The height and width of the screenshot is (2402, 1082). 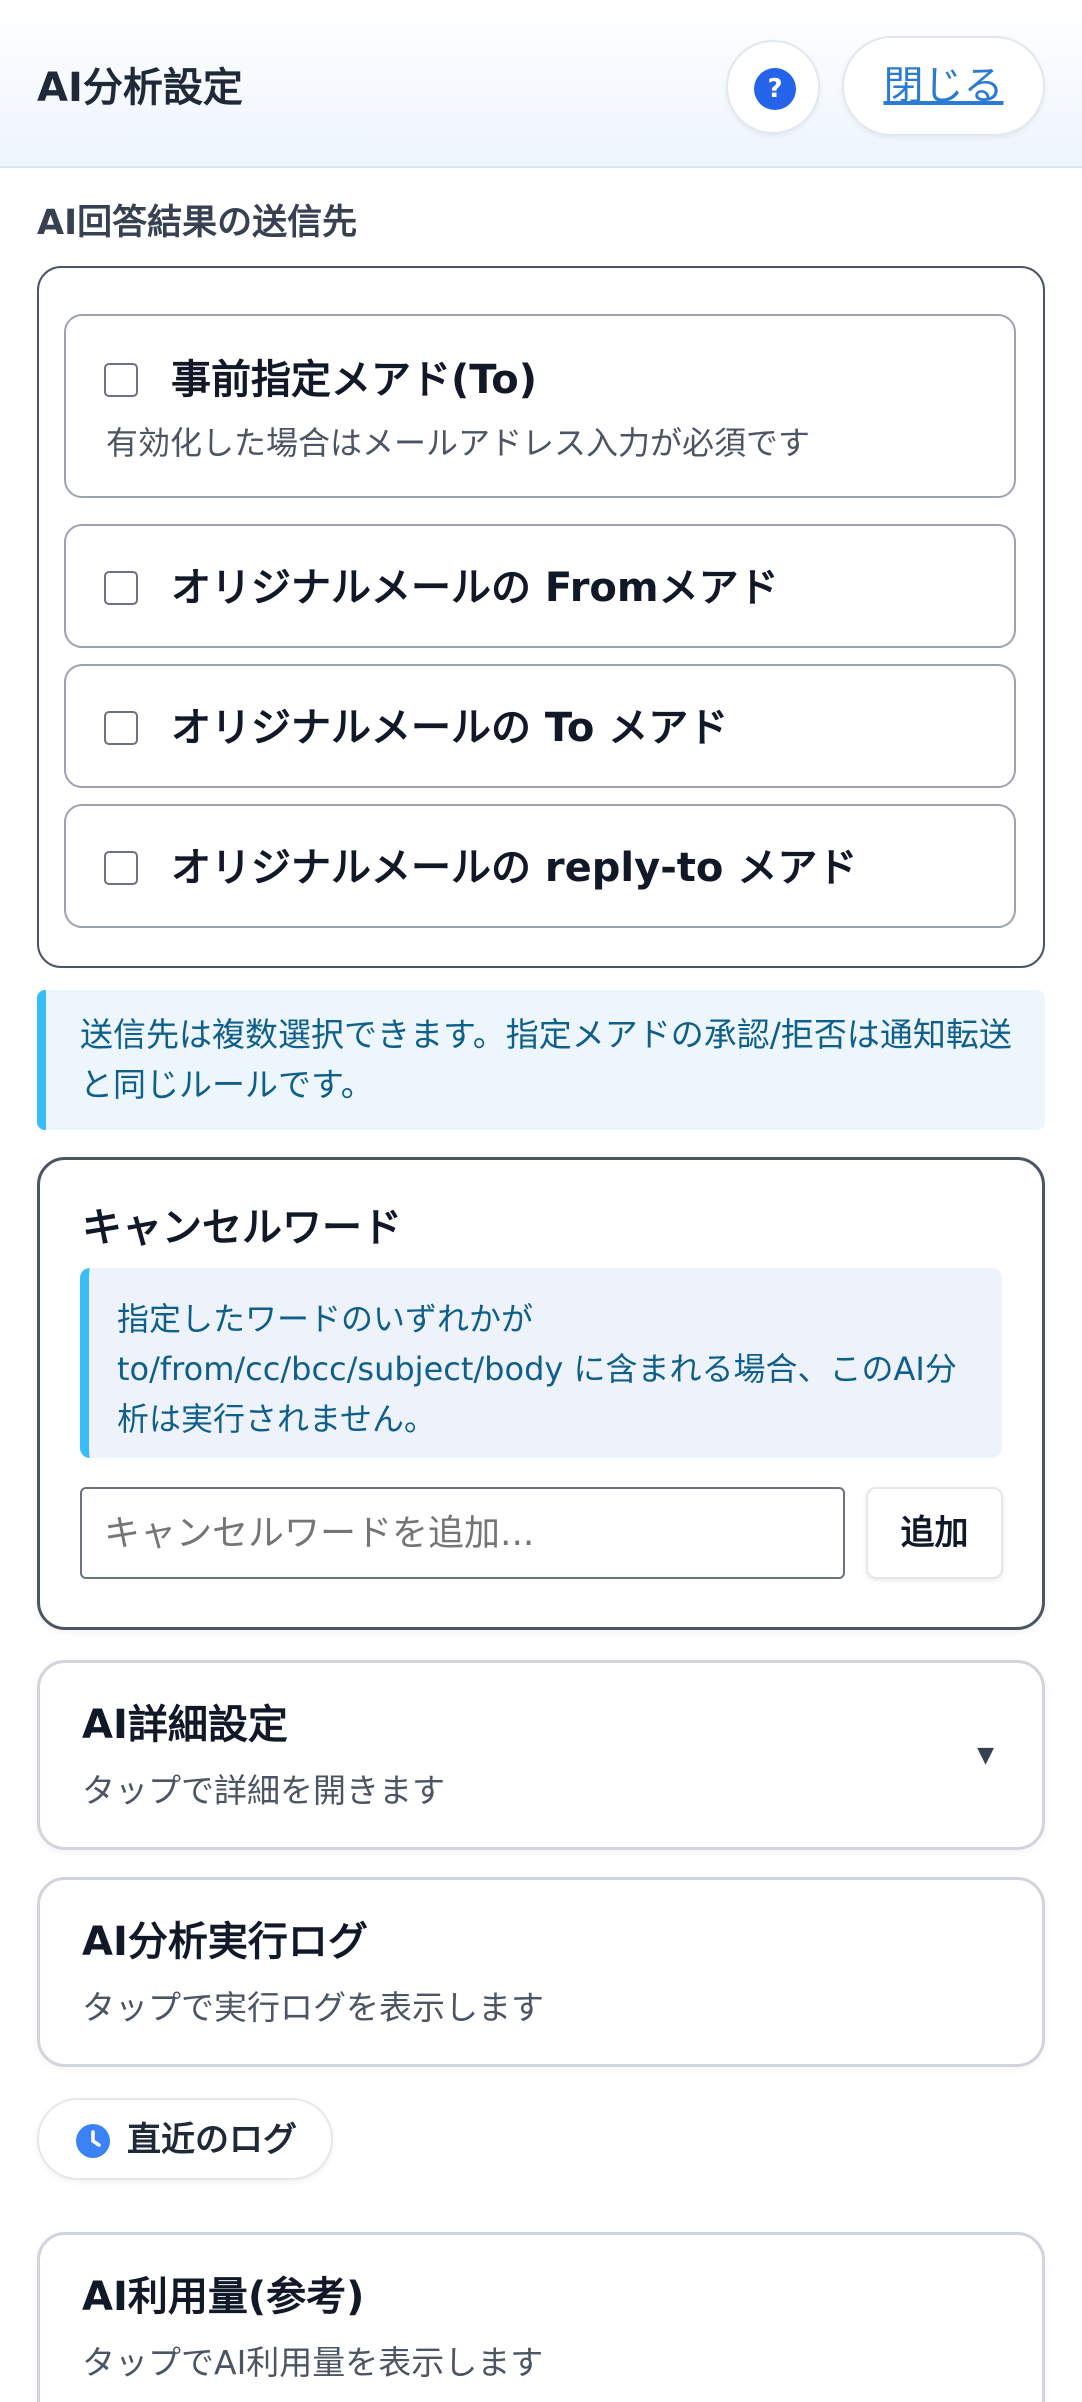 What do you see at coordinates (93, 2141) in the screenshot?
I see `clock-icon` at bounding box center [93, 2141].